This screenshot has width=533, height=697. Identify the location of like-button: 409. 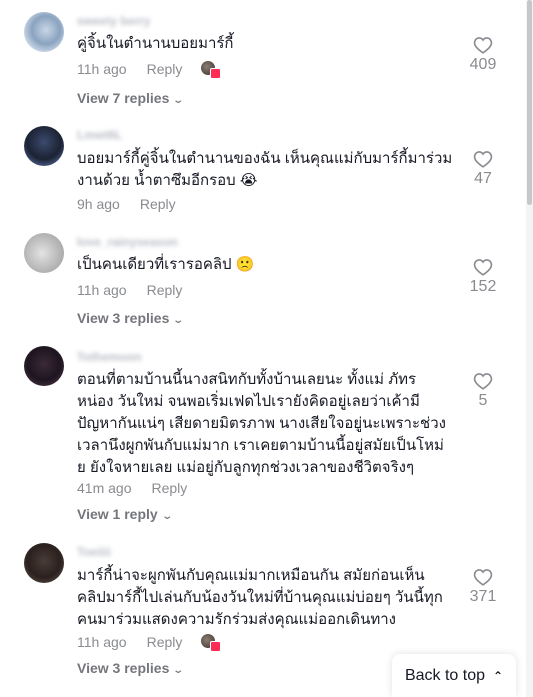
(483, 55).